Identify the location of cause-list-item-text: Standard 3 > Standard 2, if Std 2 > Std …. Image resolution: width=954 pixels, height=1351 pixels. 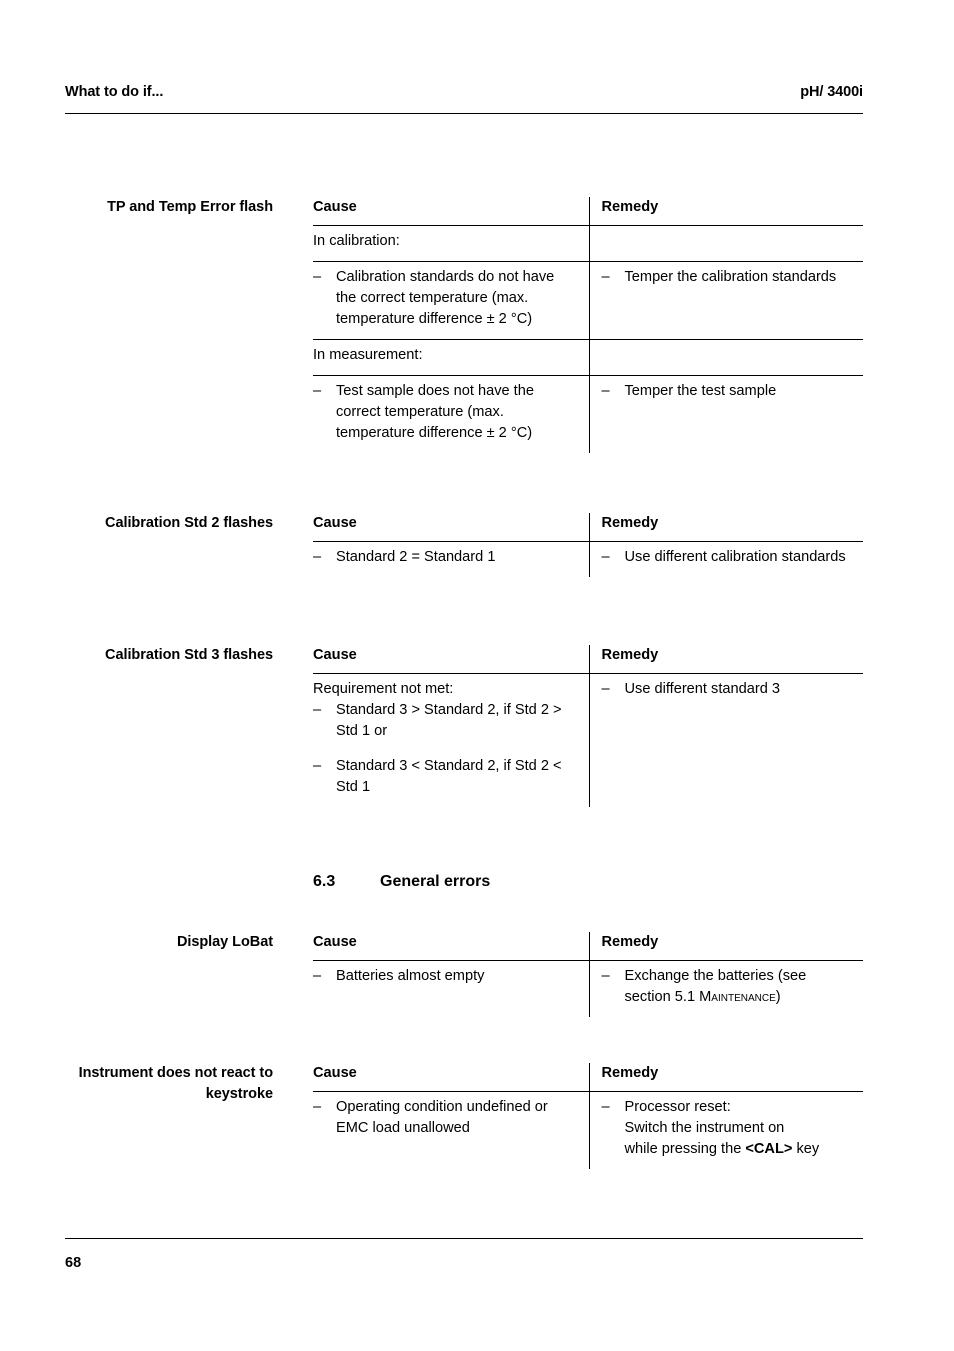
(449, 720).